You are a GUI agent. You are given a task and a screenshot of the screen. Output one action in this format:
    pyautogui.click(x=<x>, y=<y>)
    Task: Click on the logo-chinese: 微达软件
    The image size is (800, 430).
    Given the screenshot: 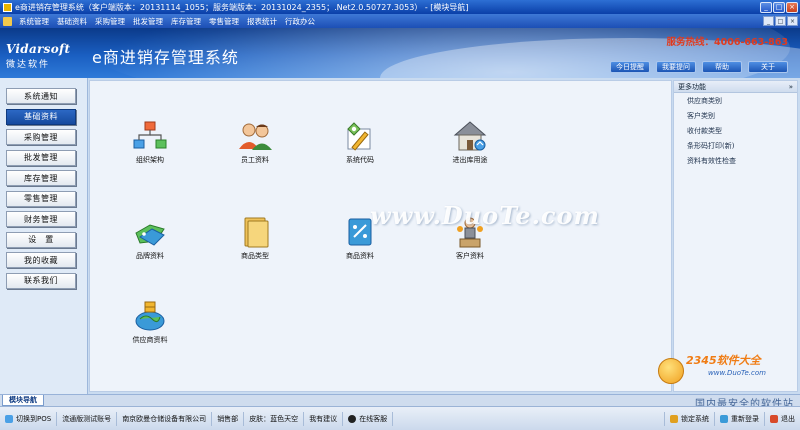 What is the action you would take?
    pyautogui.click(x=28, y=65)
    